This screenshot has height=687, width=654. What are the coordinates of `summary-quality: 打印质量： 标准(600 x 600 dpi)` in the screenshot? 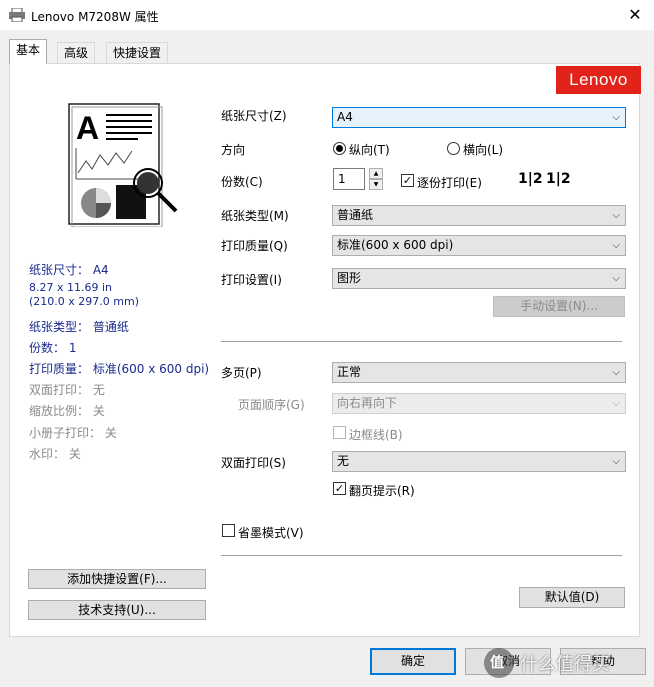 It's located at (119, 369).